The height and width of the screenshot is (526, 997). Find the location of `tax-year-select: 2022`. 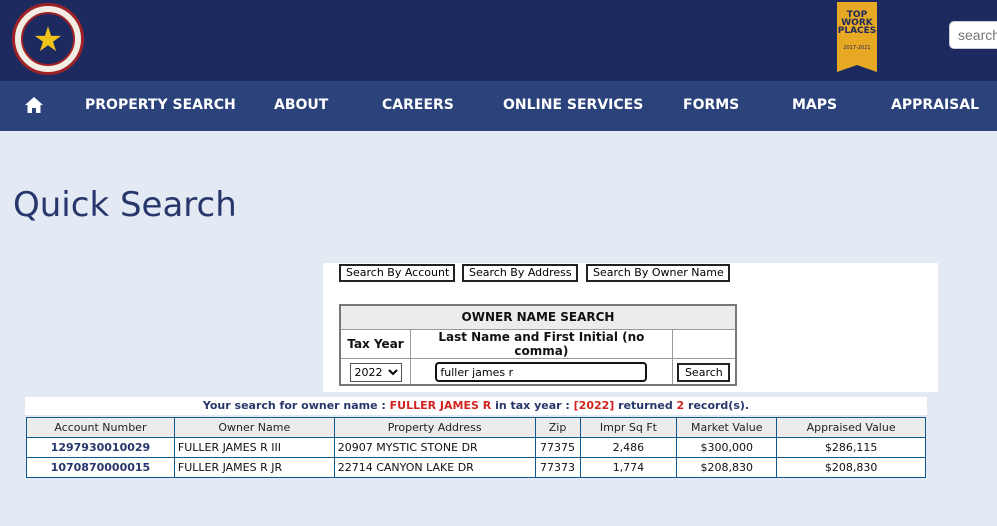

tax-year-select: 2022 is located at coordinates (375, 372).